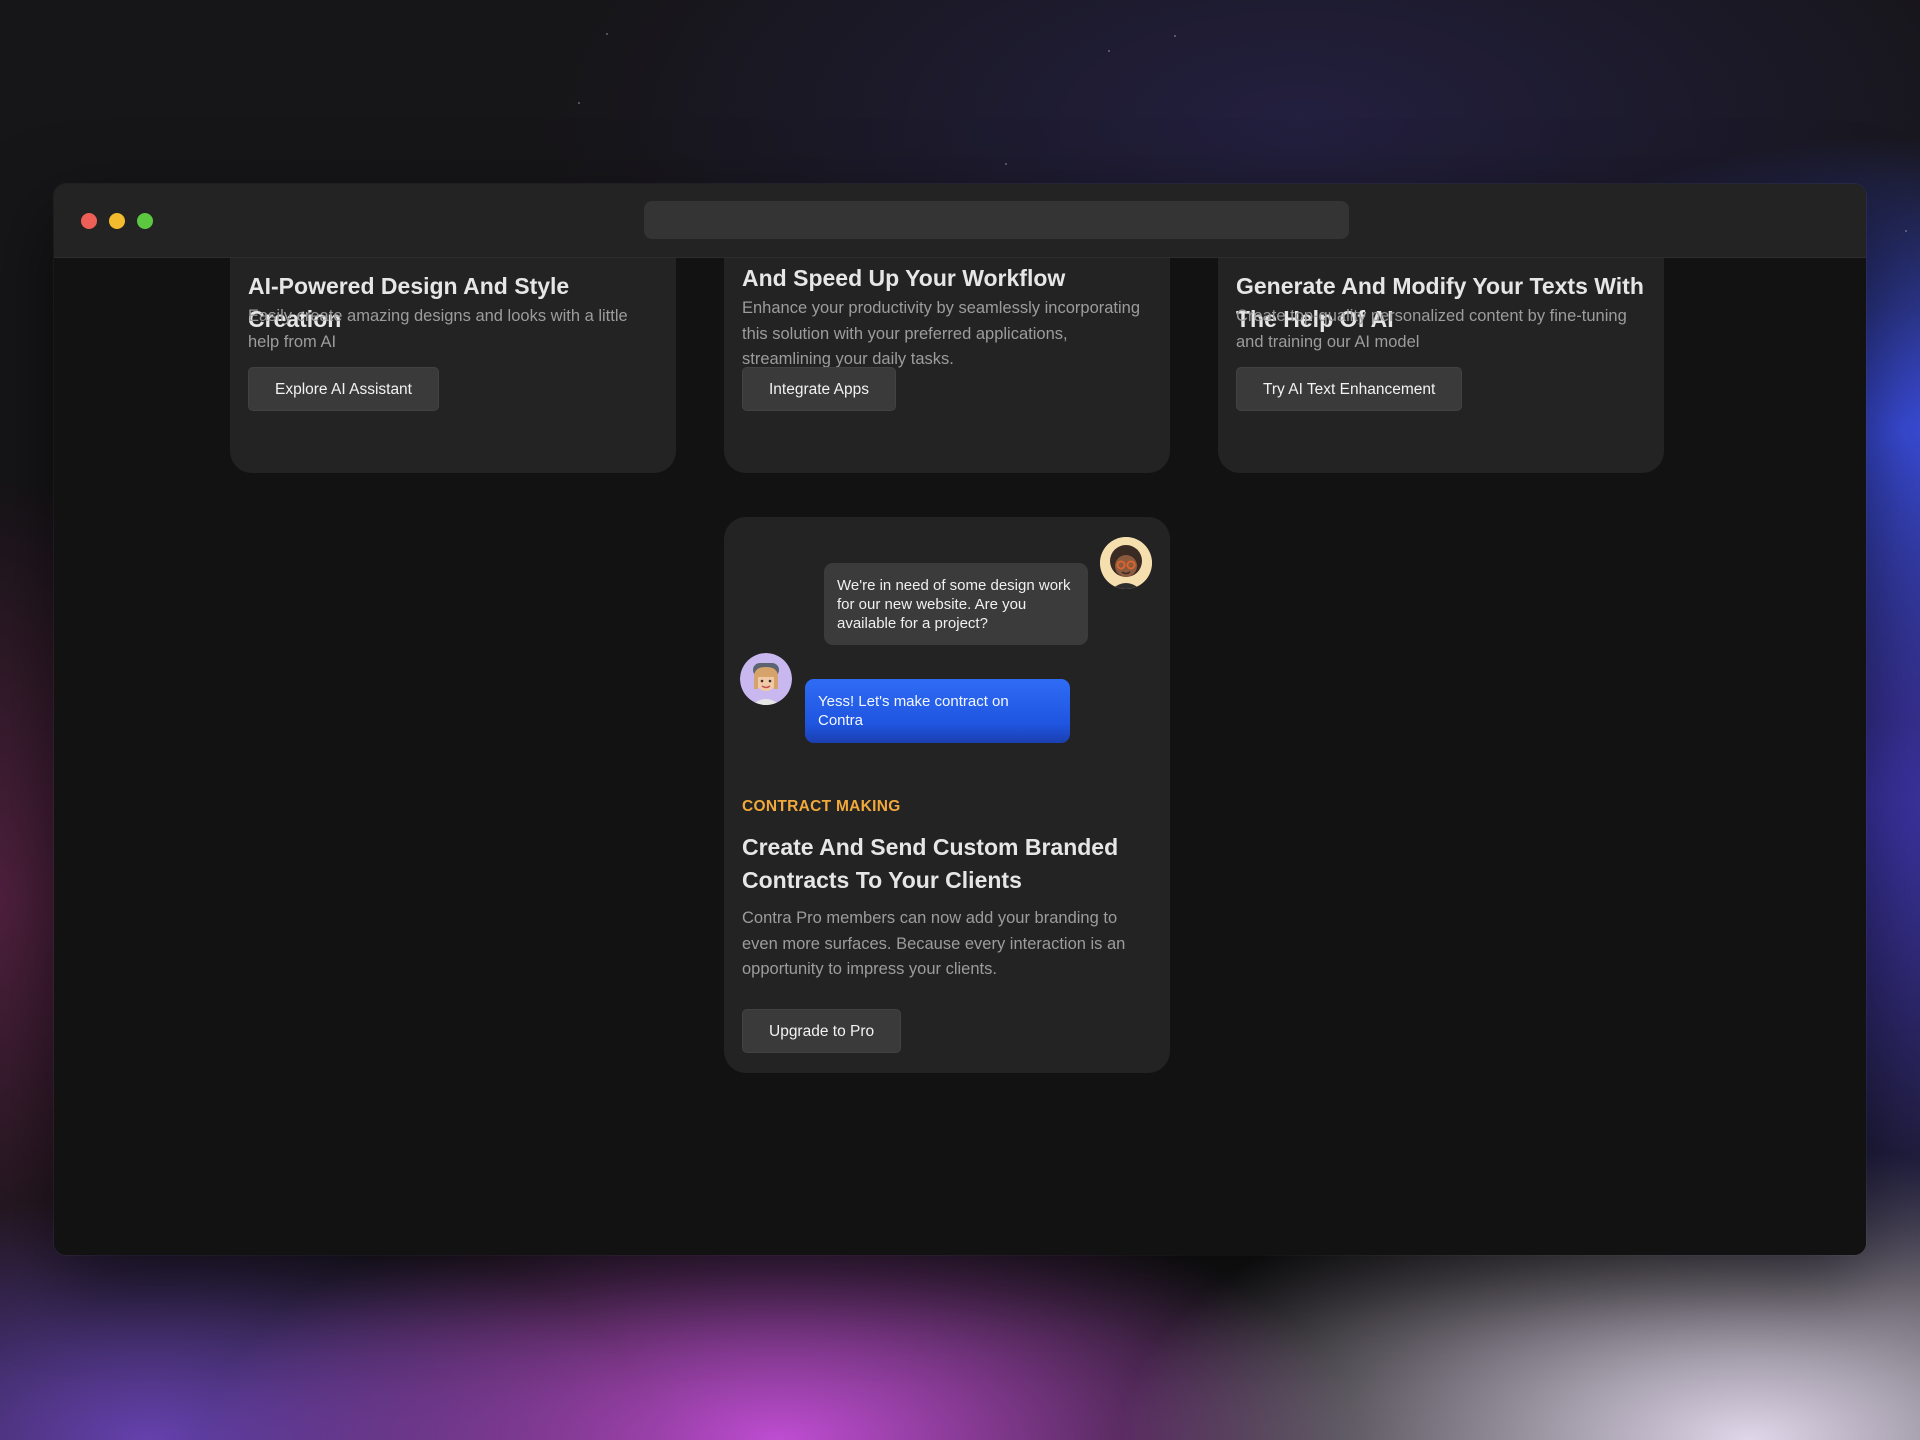 The height and width of the screenshot is (1440, 1920). I want to click on minimize-window-button, so click(117, 221).